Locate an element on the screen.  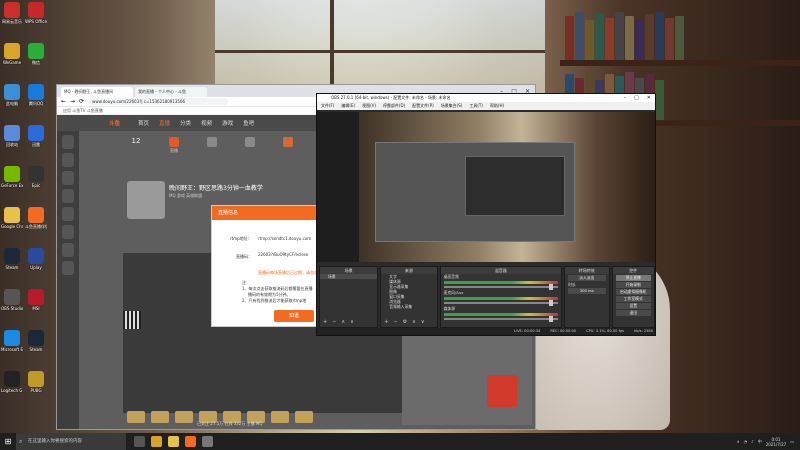
task-view-icon is located at coordinates (139, 441).